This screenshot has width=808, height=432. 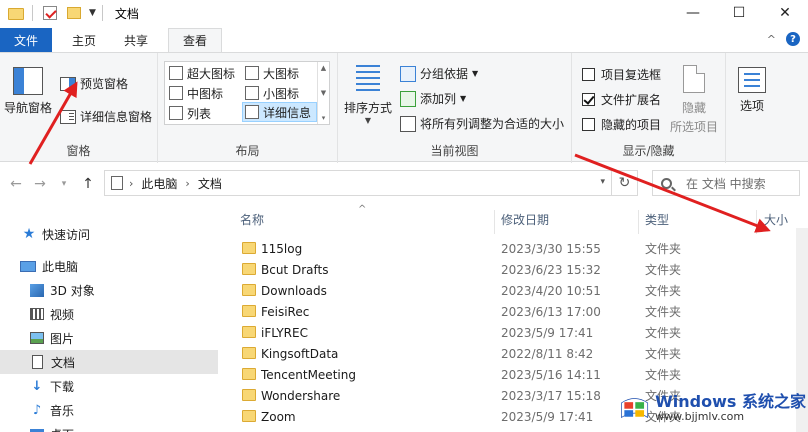 I want to click on file-date: 2023/3/30 15:55, so click(x=551, y=248).